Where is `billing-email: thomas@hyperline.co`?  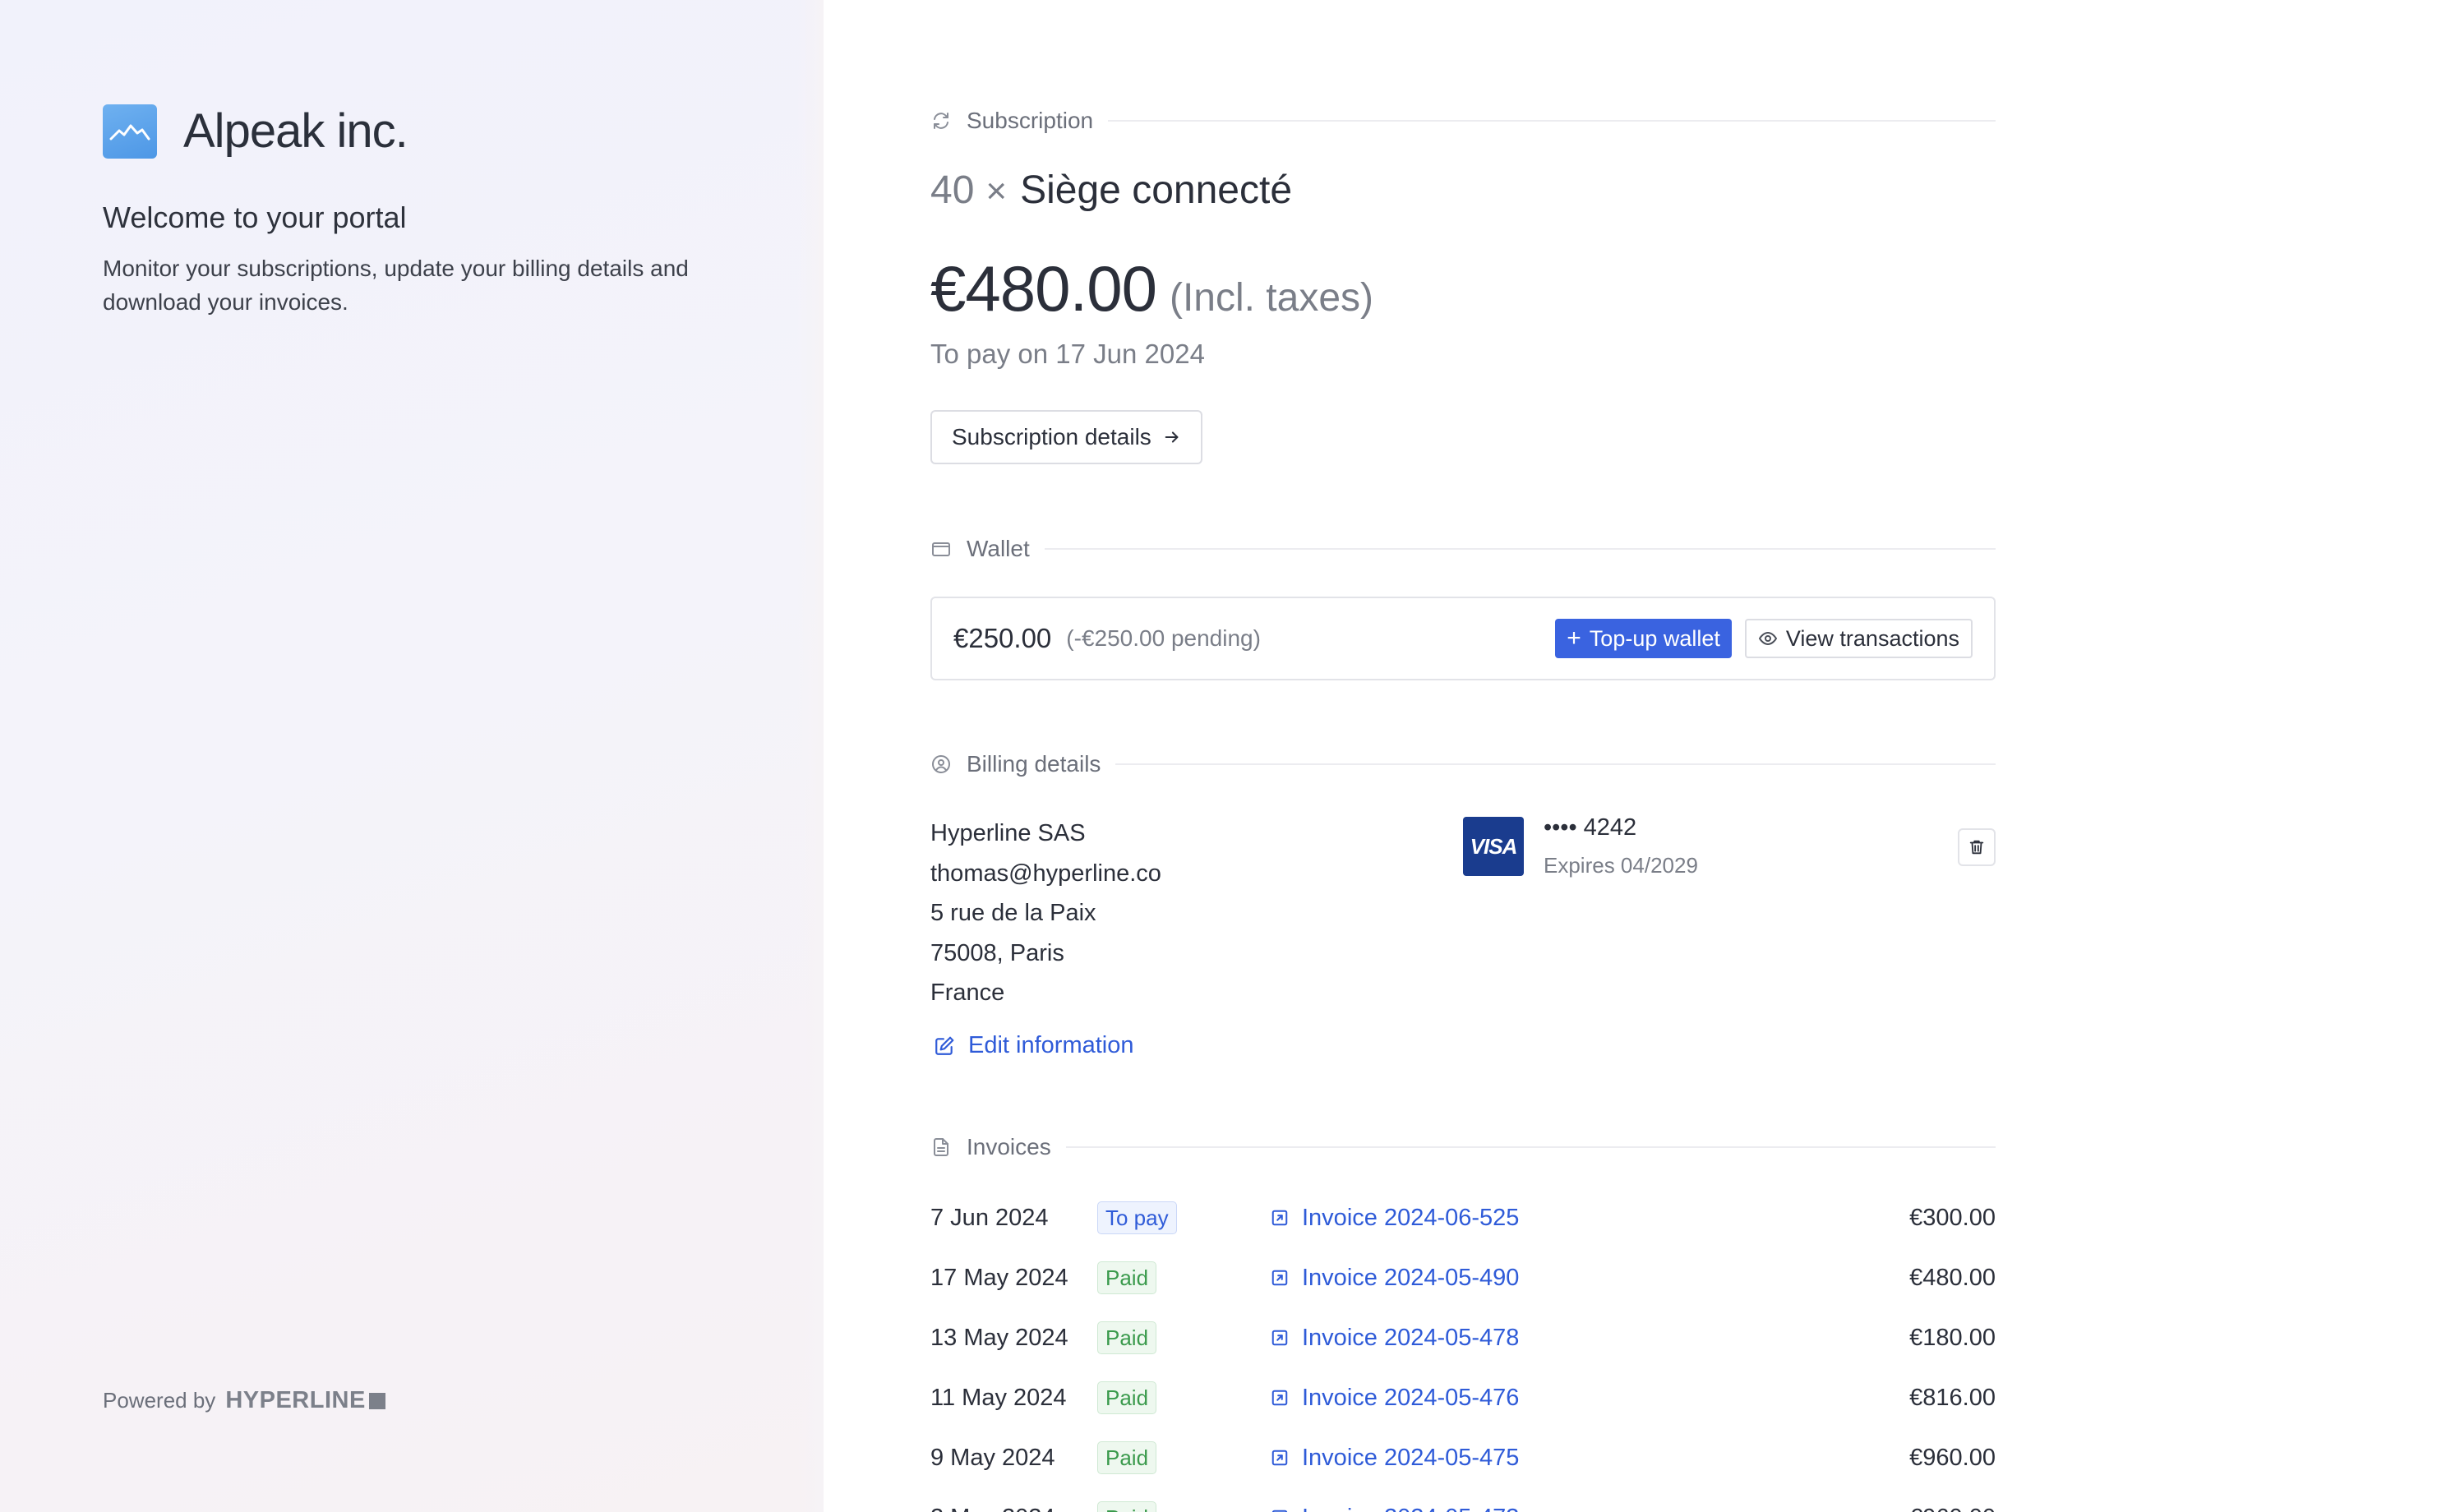
billing-email: thomas@hyperline.co is located at coordinates (1045, 873).